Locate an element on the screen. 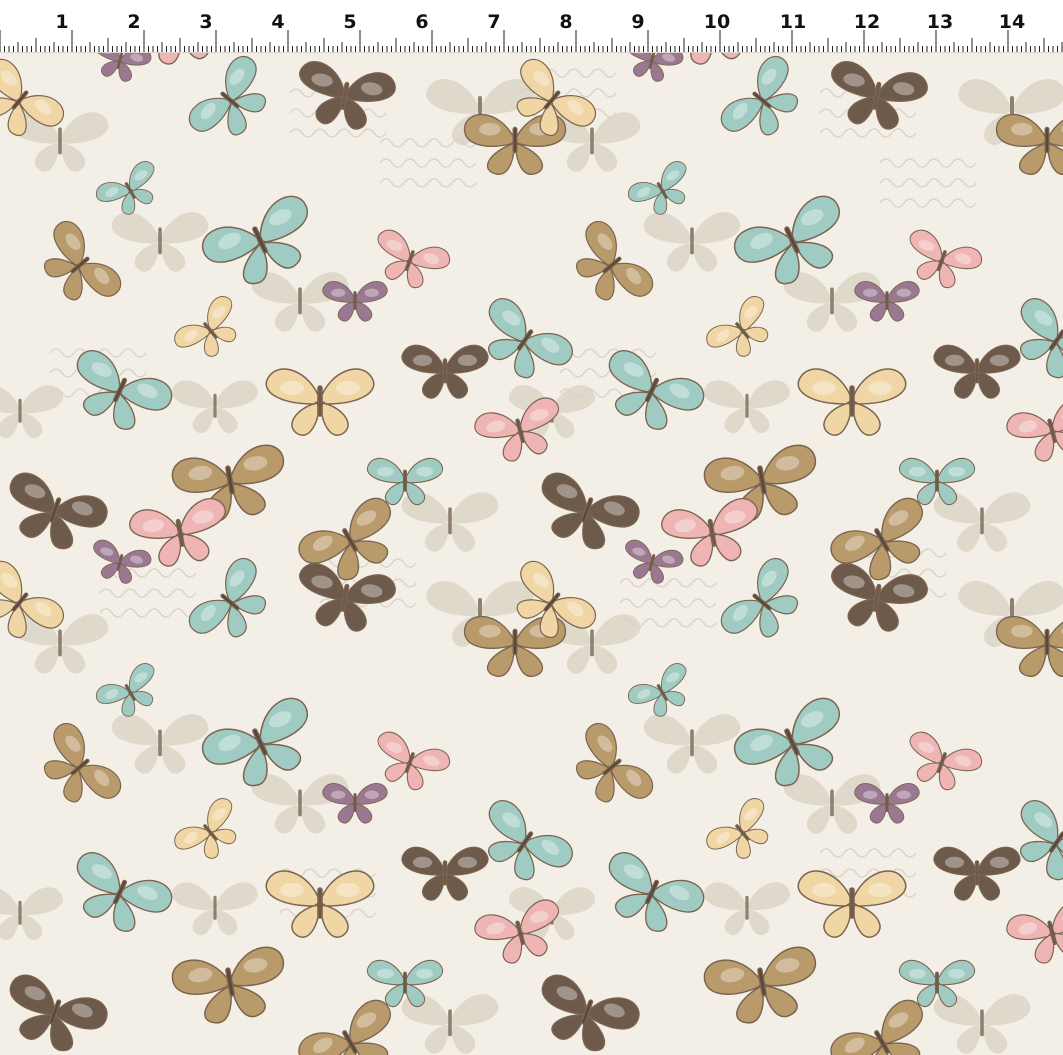 Image resolution: width=1063 pixels, height=1055 pixels. ruler-label-2: 2 is located at coordinates (133, 22).